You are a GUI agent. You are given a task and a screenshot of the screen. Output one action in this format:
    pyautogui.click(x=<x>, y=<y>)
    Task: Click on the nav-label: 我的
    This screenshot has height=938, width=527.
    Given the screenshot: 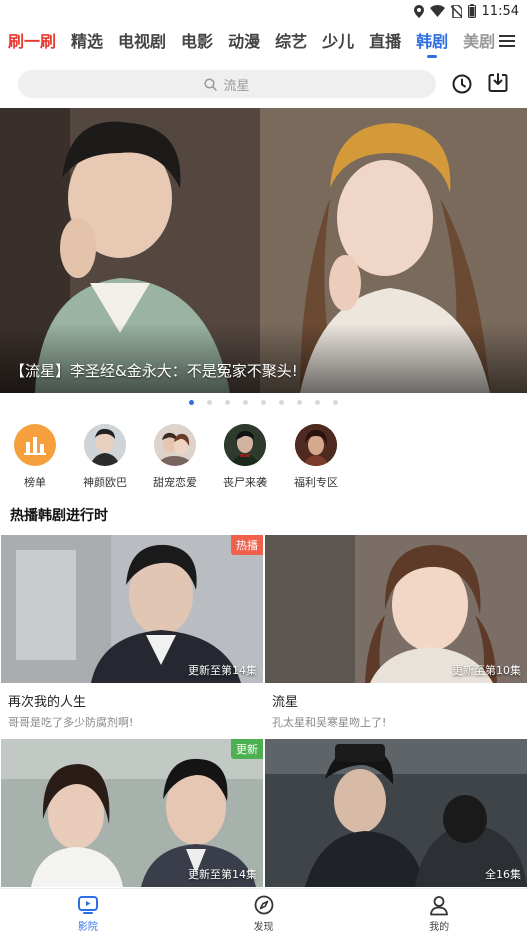 What is the action you would take?
    pyautogui.click(x=439, y=927)
    